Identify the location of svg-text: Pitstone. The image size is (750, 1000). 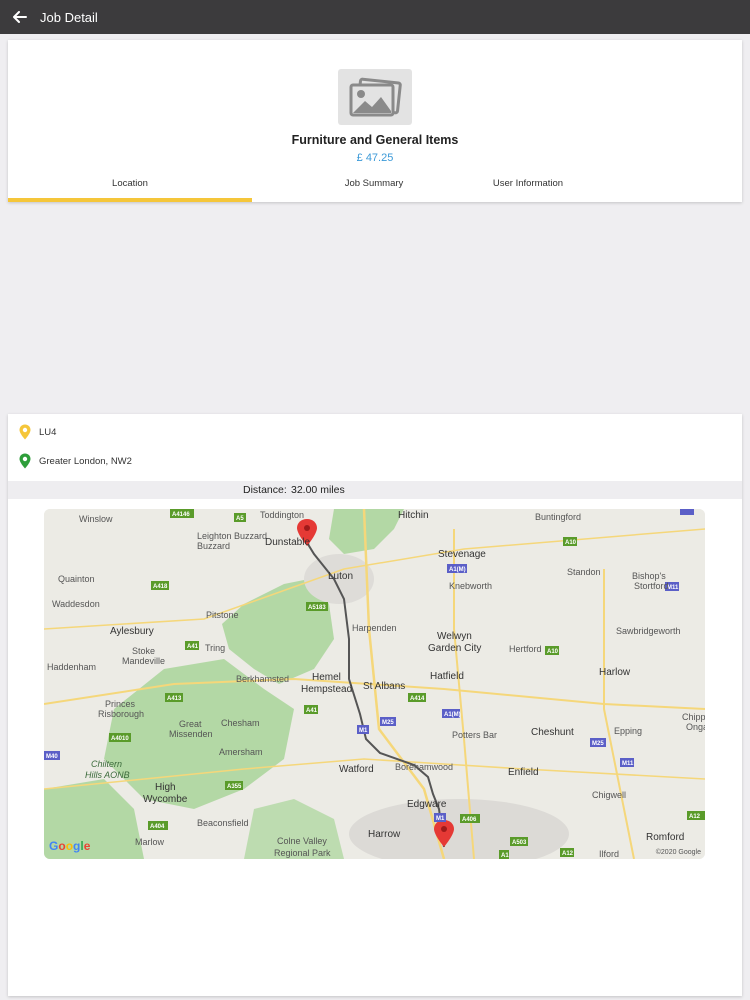
(222, 615).